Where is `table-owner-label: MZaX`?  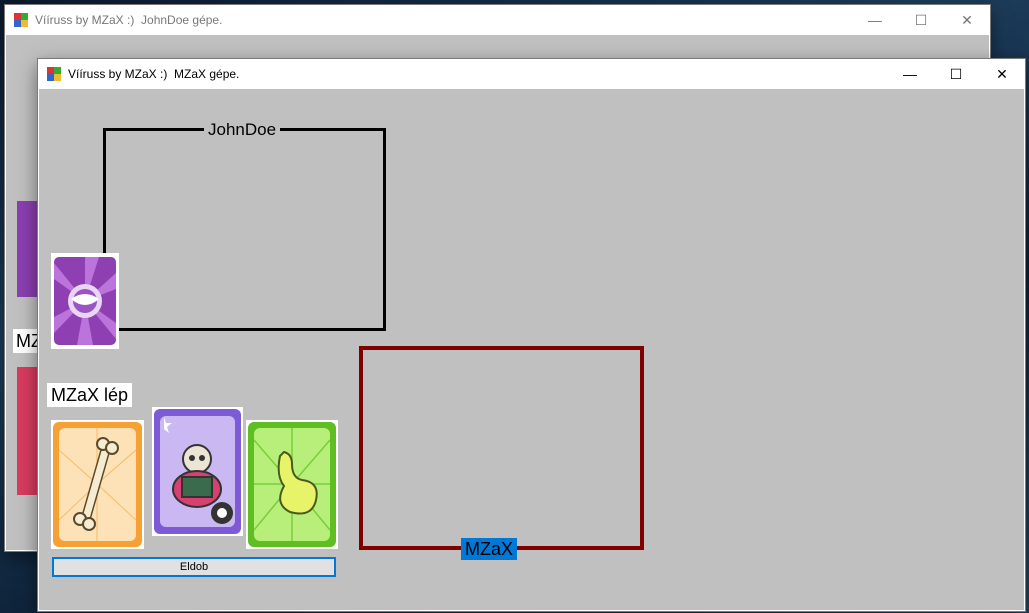
table-owner-label: MZaX is located at coordinates (489, 549).